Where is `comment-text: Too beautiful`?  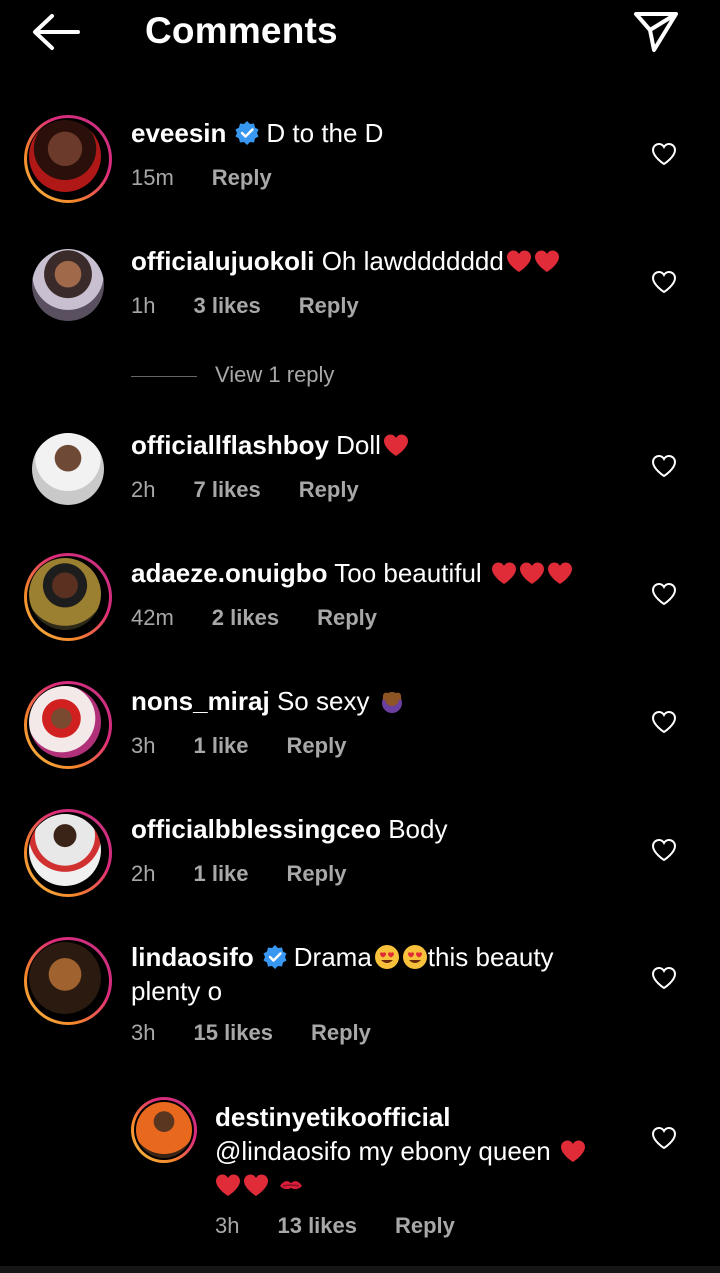
comment-text: Too beautiful is located at coordinates (408, 573).